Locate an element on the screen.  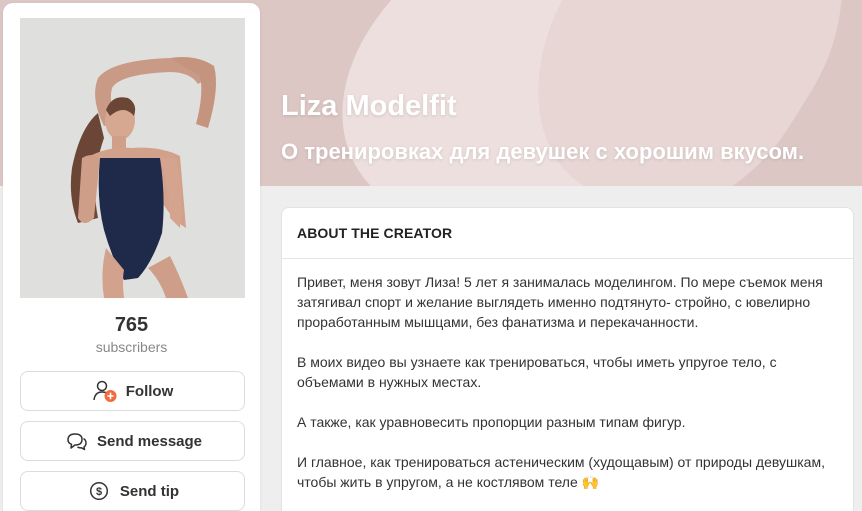
avatar-photo is located at coordinates (132, 158).